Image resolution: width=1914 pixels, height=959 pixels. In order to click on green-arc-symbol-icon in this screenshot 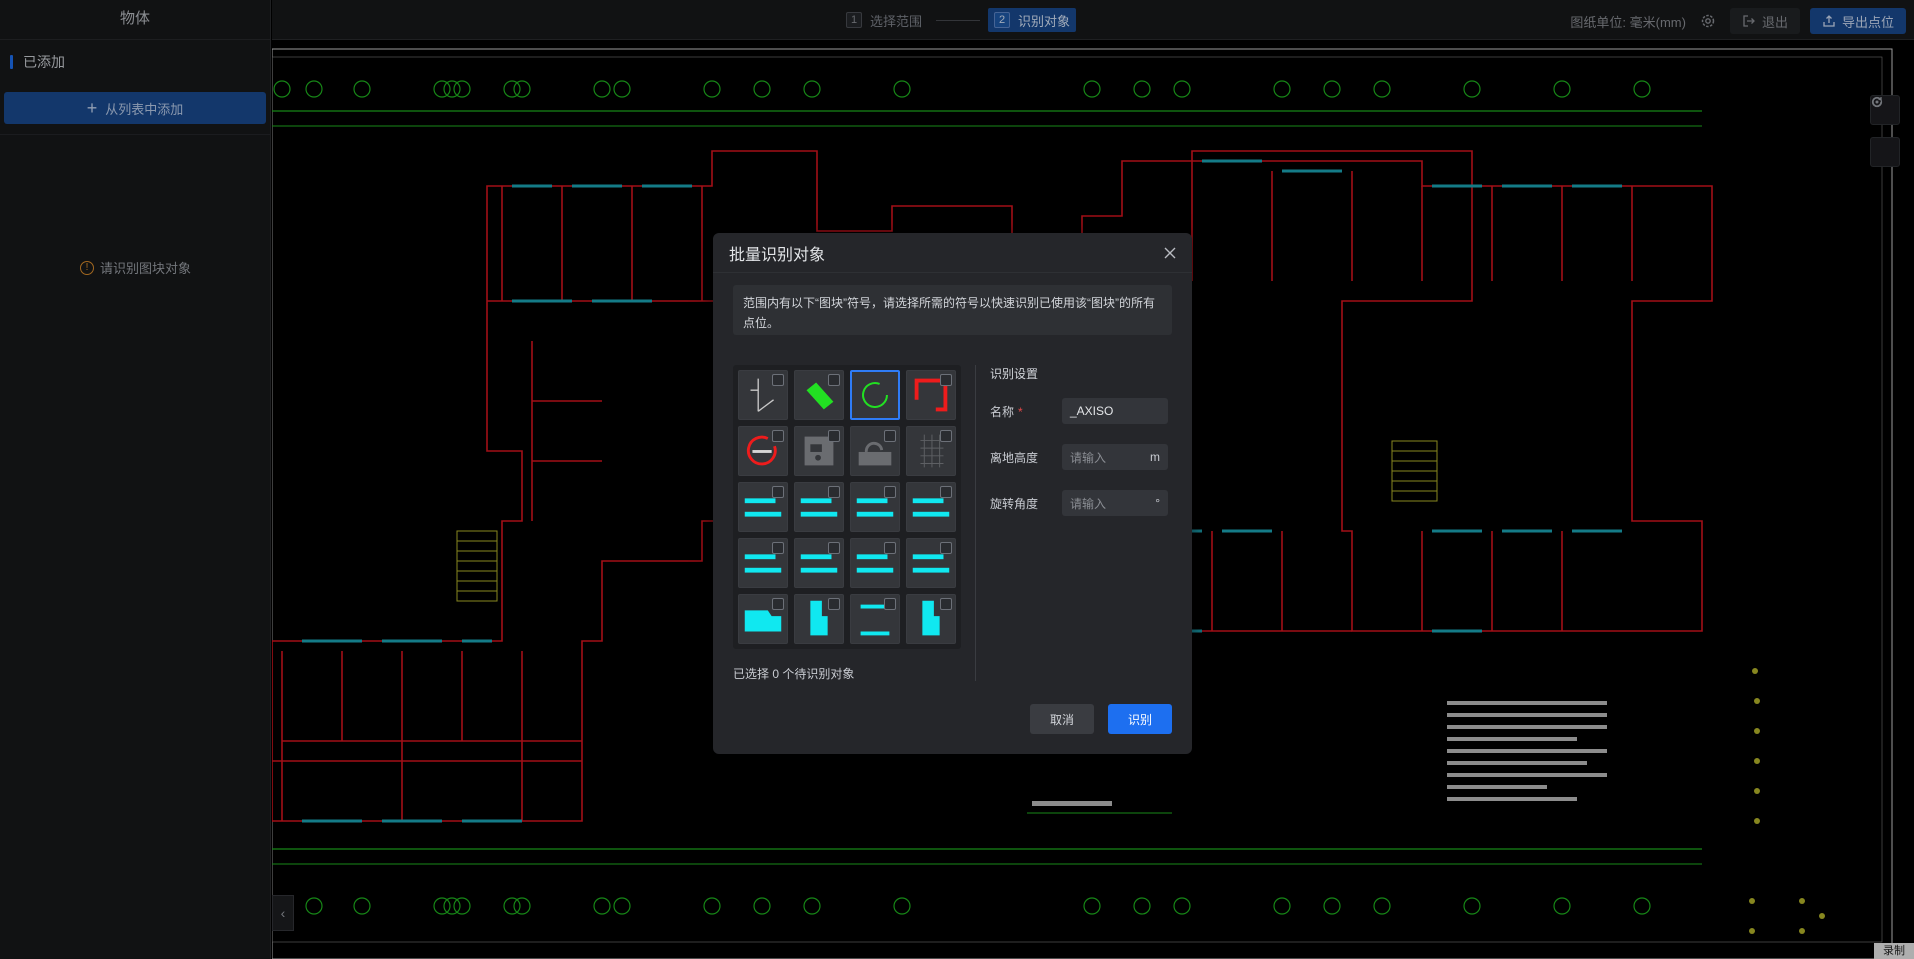, I will do `click(875, 395)`.